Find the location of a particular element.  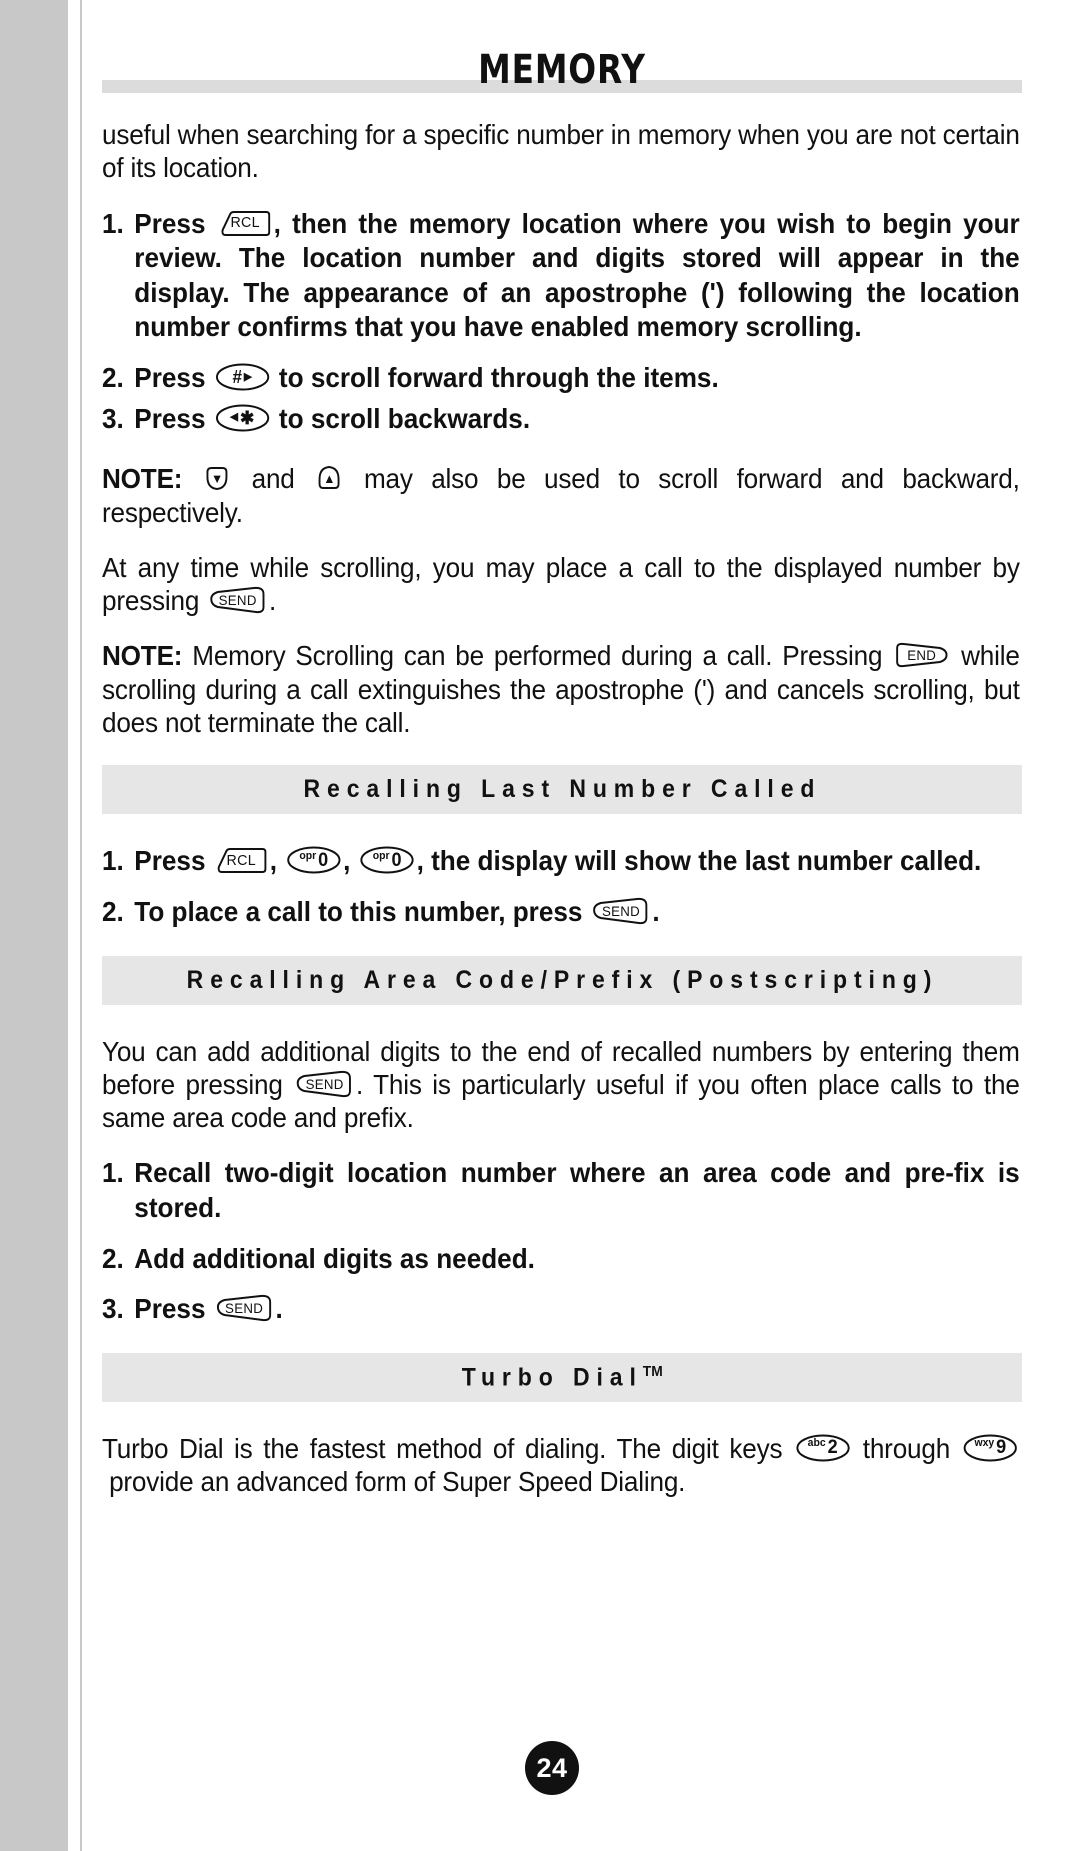

section-header-label: Recalling Last Number Called is located at coordinates (562, 789).